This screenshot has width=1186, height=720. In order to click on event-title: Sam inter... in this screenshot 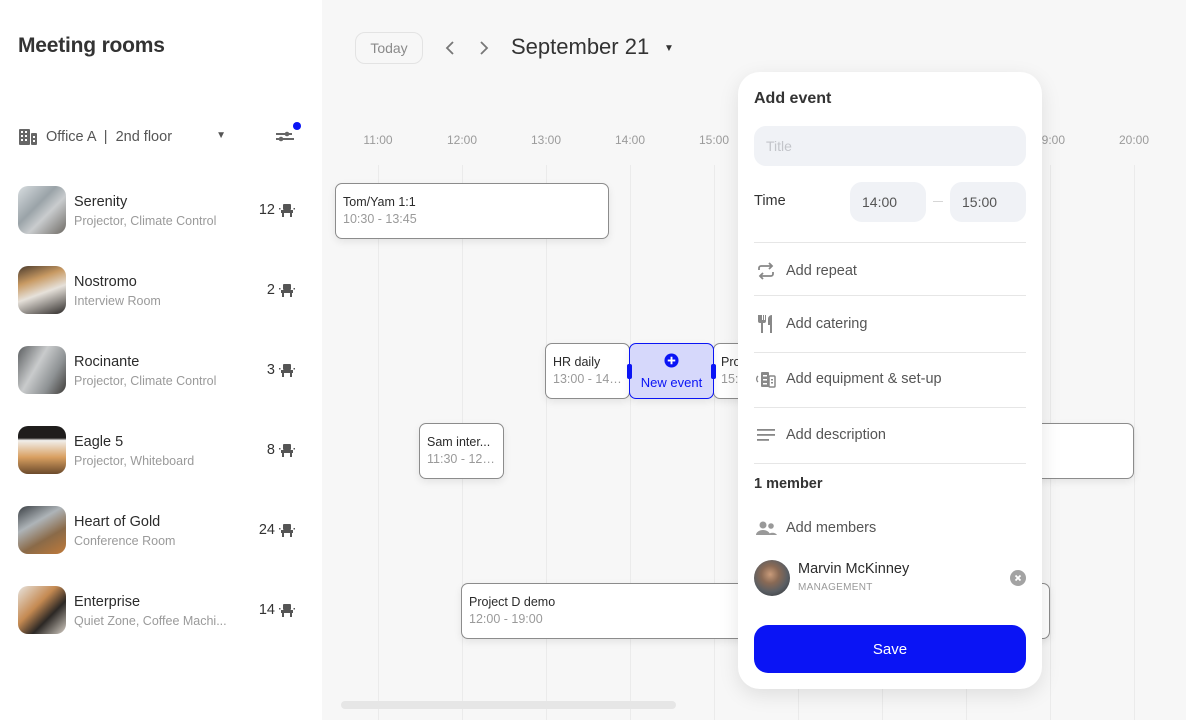, I will do `click(459, 442)`.